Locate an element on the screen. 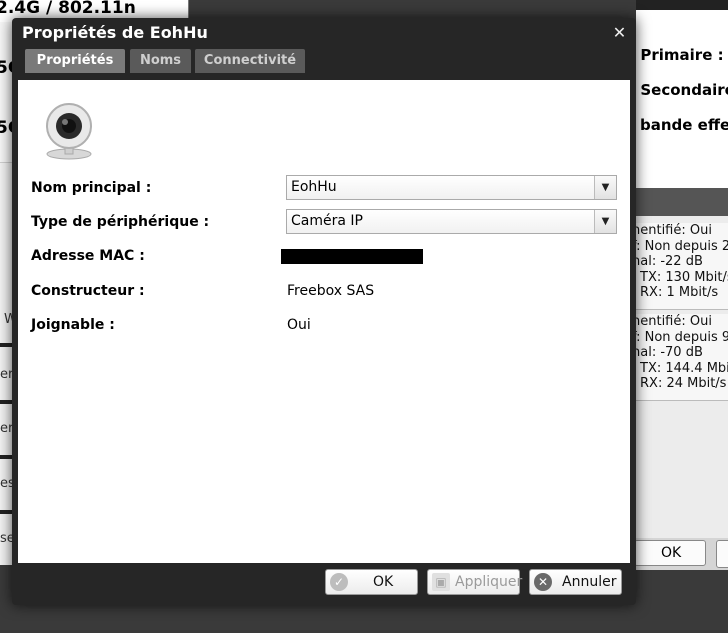  cancel-icon: ✕ is located at coordinates (543, 582).